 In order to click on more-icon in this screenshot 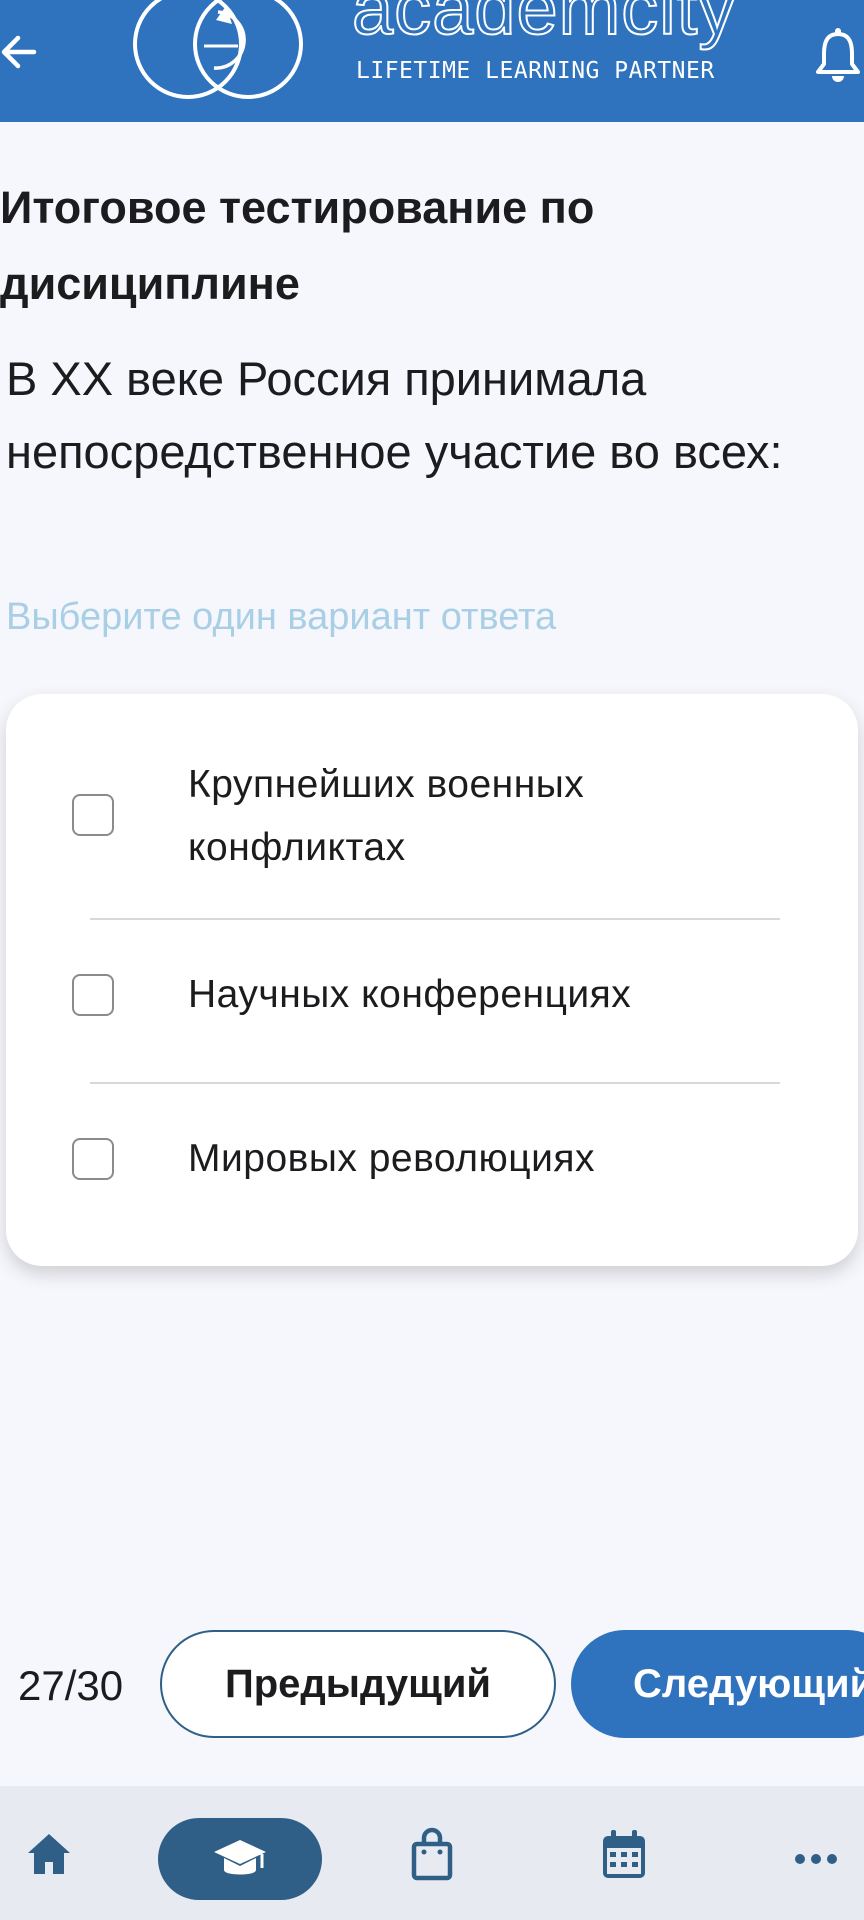, I will do `click(816, 1853)`.